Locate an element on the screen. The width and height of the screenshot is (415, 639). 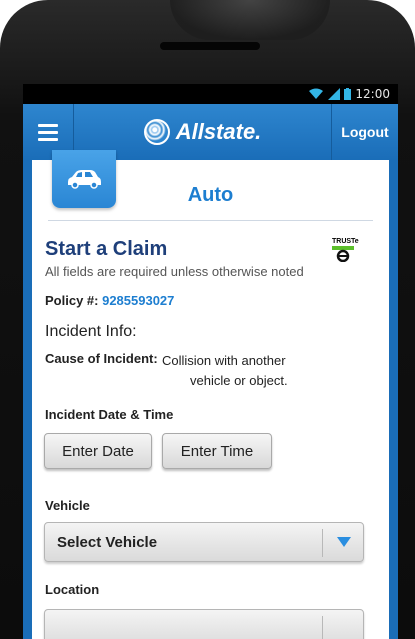
truste-seal: TRUSTe is located at coordinates (345, 251).